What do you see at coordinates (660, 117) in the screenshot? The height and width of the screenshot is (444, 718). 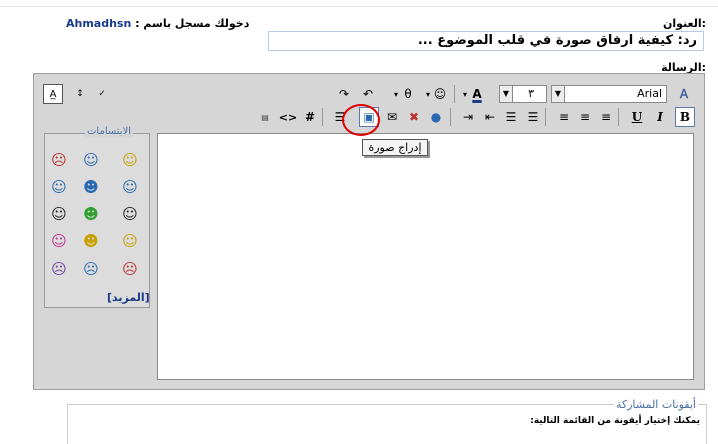 I see `italic-button: I` at bounding box center [660, 117].